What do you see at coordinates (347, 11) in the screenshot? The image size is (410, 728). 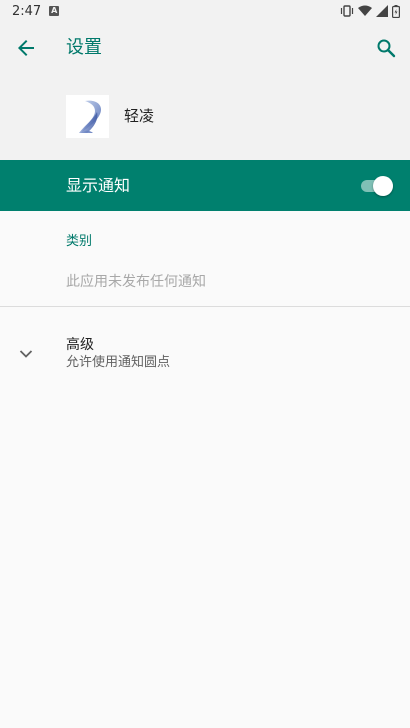 I see `vibrate-icon` at bounding box center [347, 11].